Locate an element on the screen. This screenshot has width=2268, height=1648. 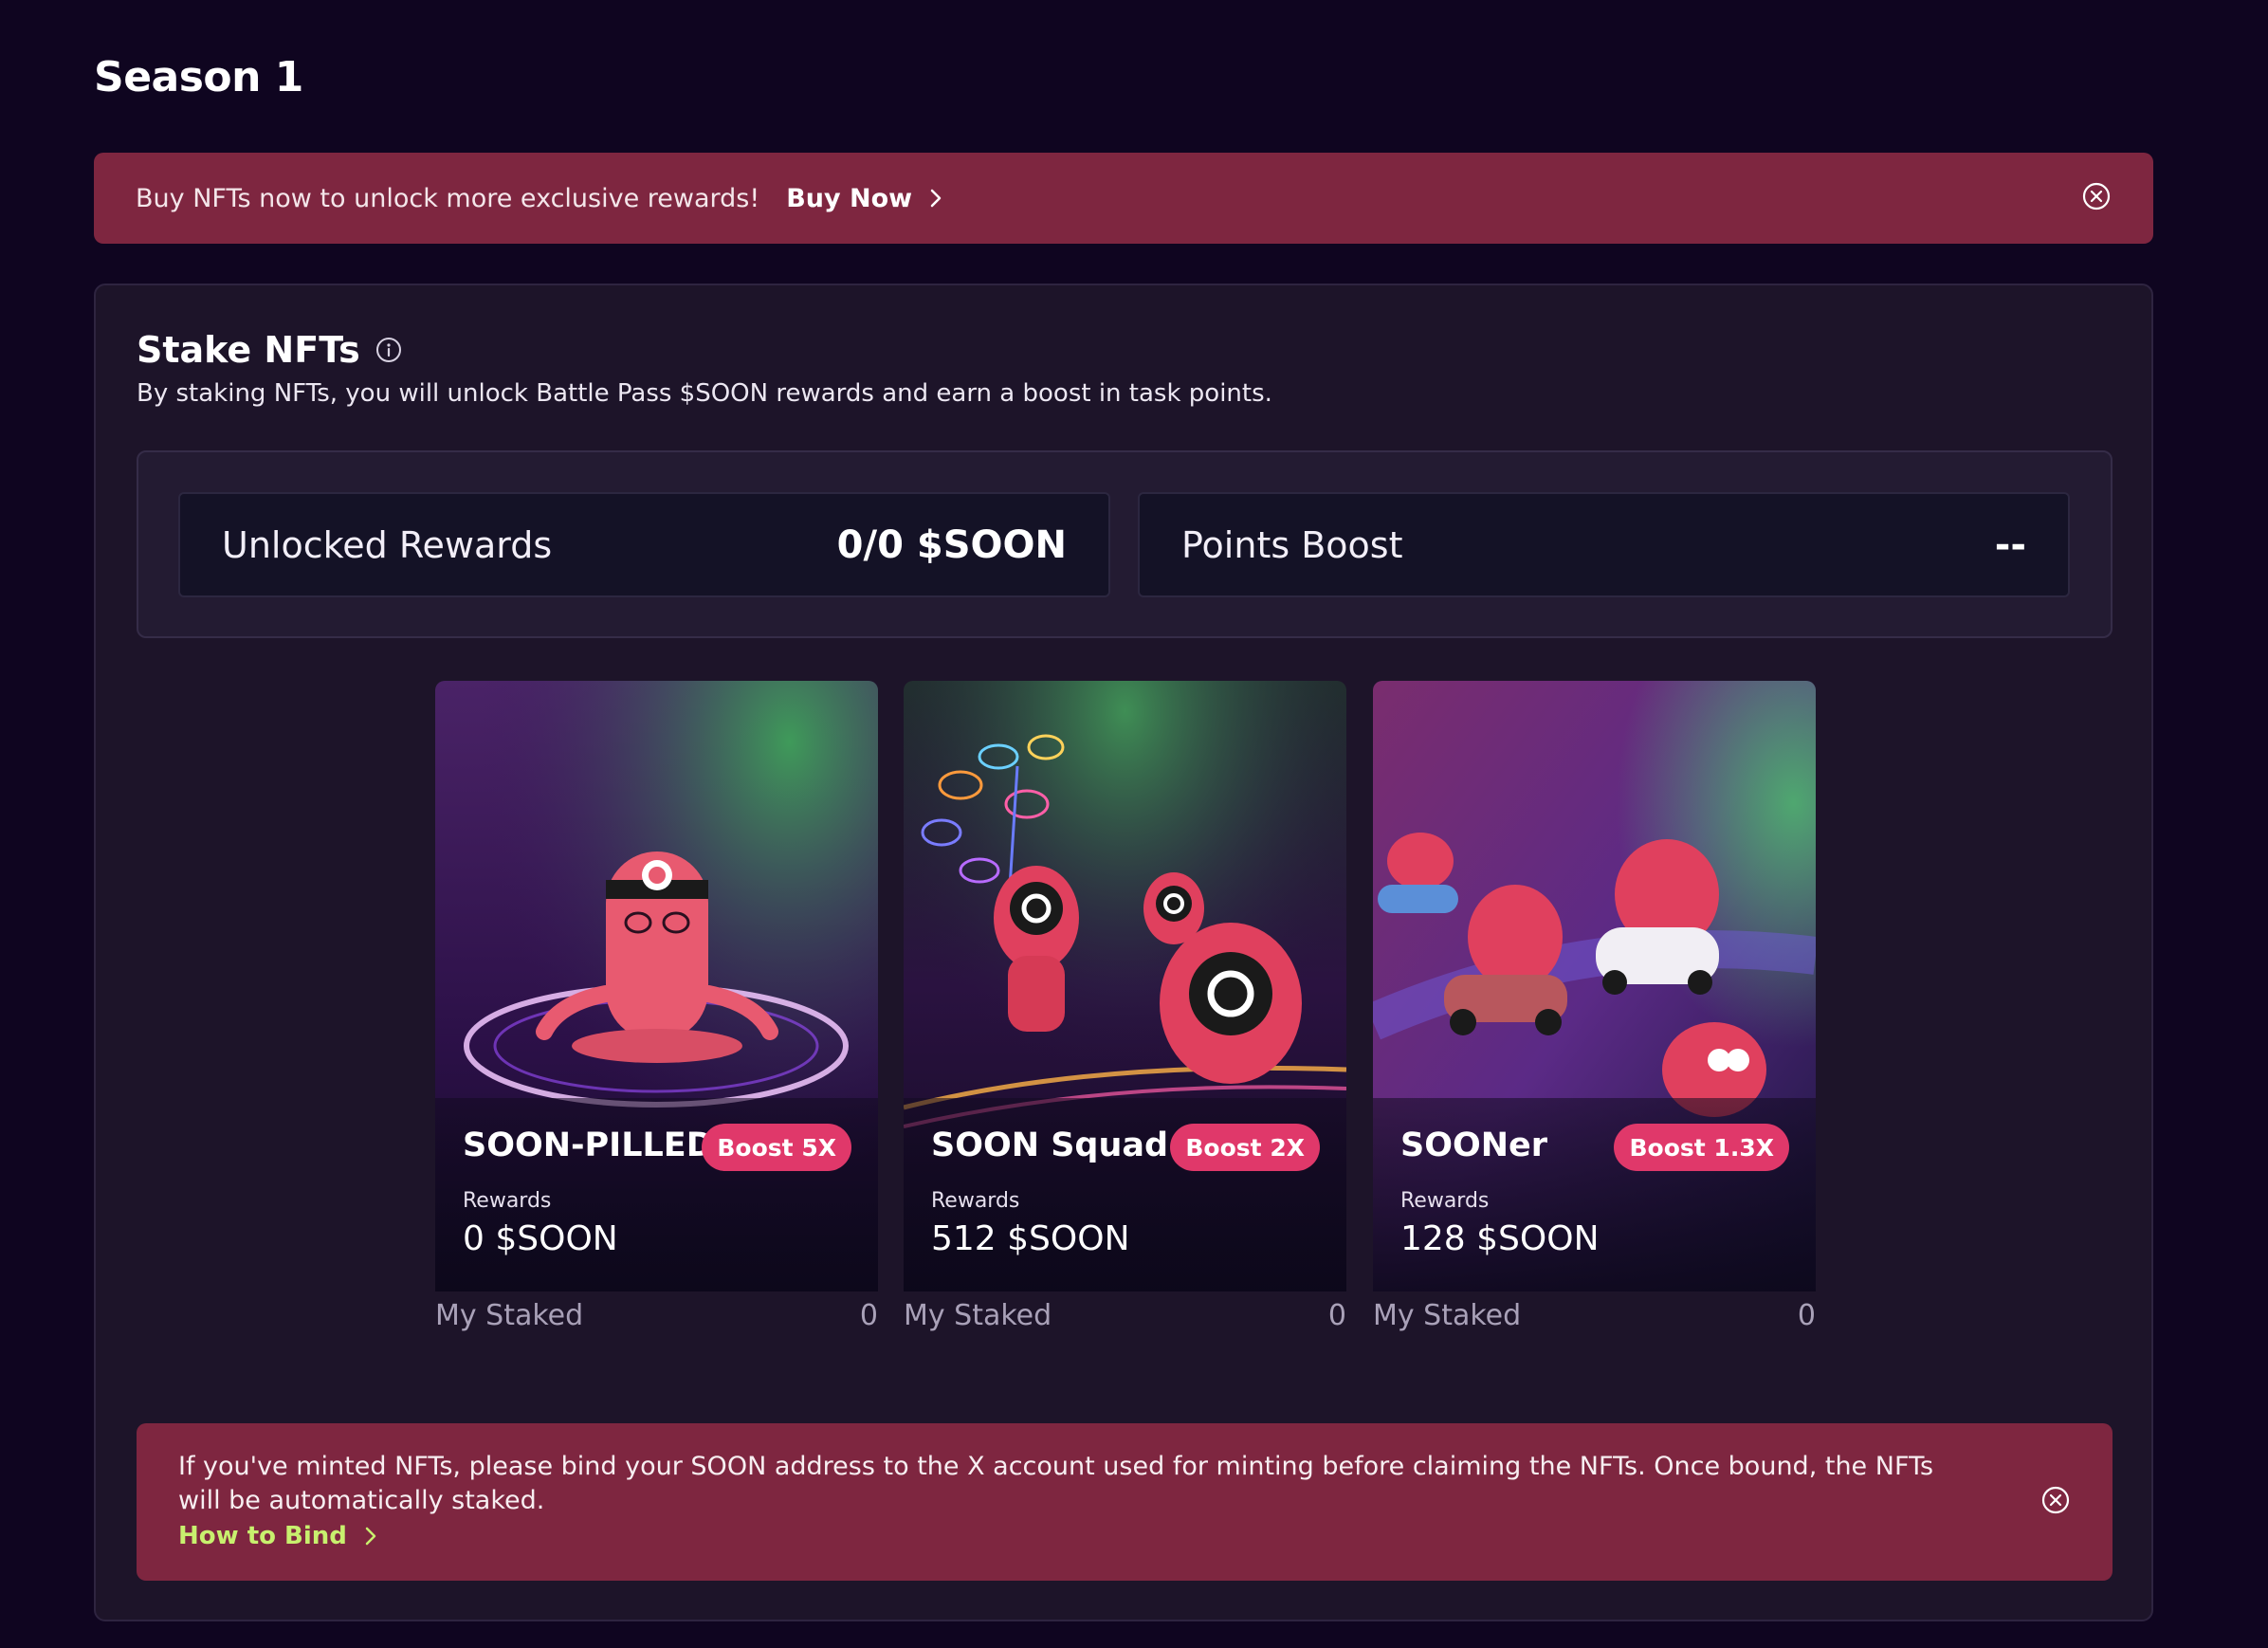
nft-card-image: SOON-PILLED Boost 5X Rewards 0 $SOON is located at coordinates (657, 986).